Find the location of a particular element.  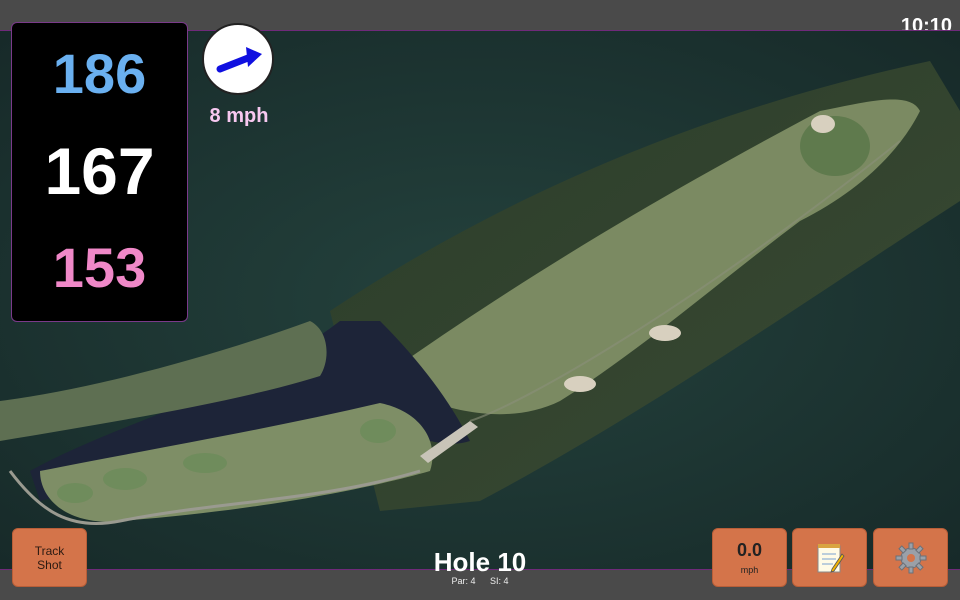

wind-arrow-icon is located at coordinates (239, 60).